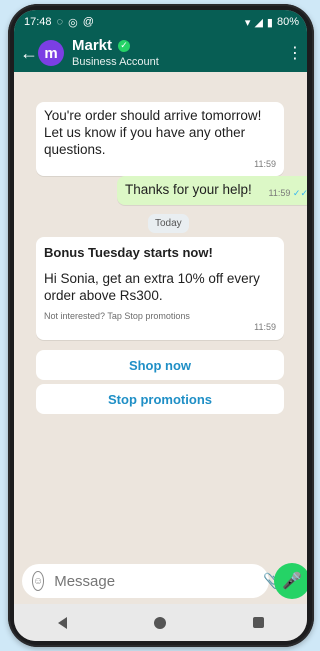  Describe the element at coordinates (247, 22) in the screenshot. I see `wifi-icon: ▾` at that location.